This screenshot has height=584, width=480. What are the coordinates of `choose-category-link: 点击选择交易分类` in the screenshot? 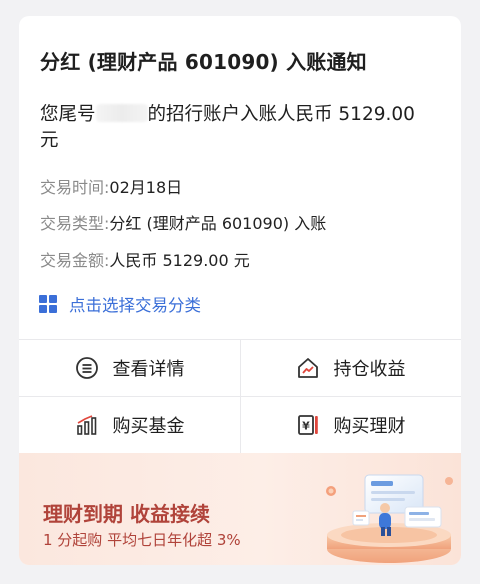 It's located at (120, 304).